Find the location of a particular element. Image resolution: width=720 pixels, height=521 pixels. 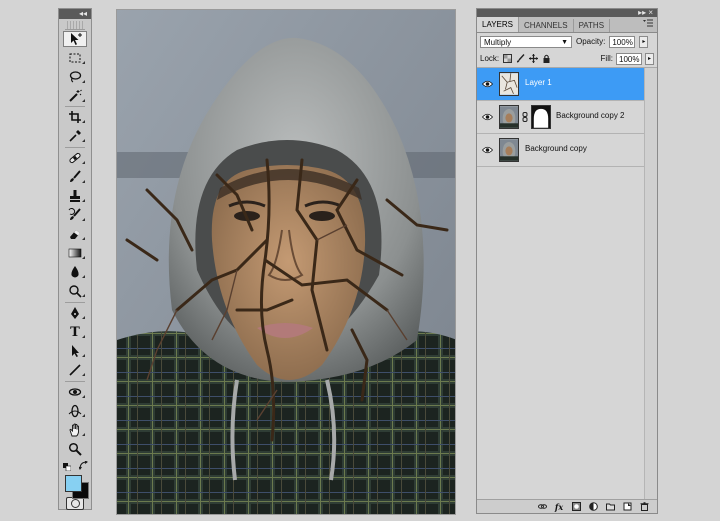

new-layer-icon is located at coordinates (627, 507).